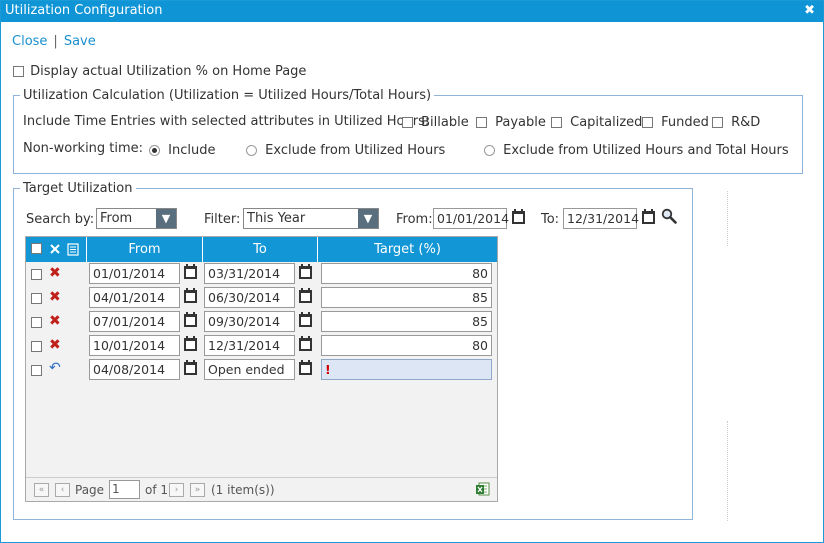 This screenshot has height=543, width=824. Describe the element at coordinates (55, 249) in the screenshot. I see `delete-all-icon` at that location.